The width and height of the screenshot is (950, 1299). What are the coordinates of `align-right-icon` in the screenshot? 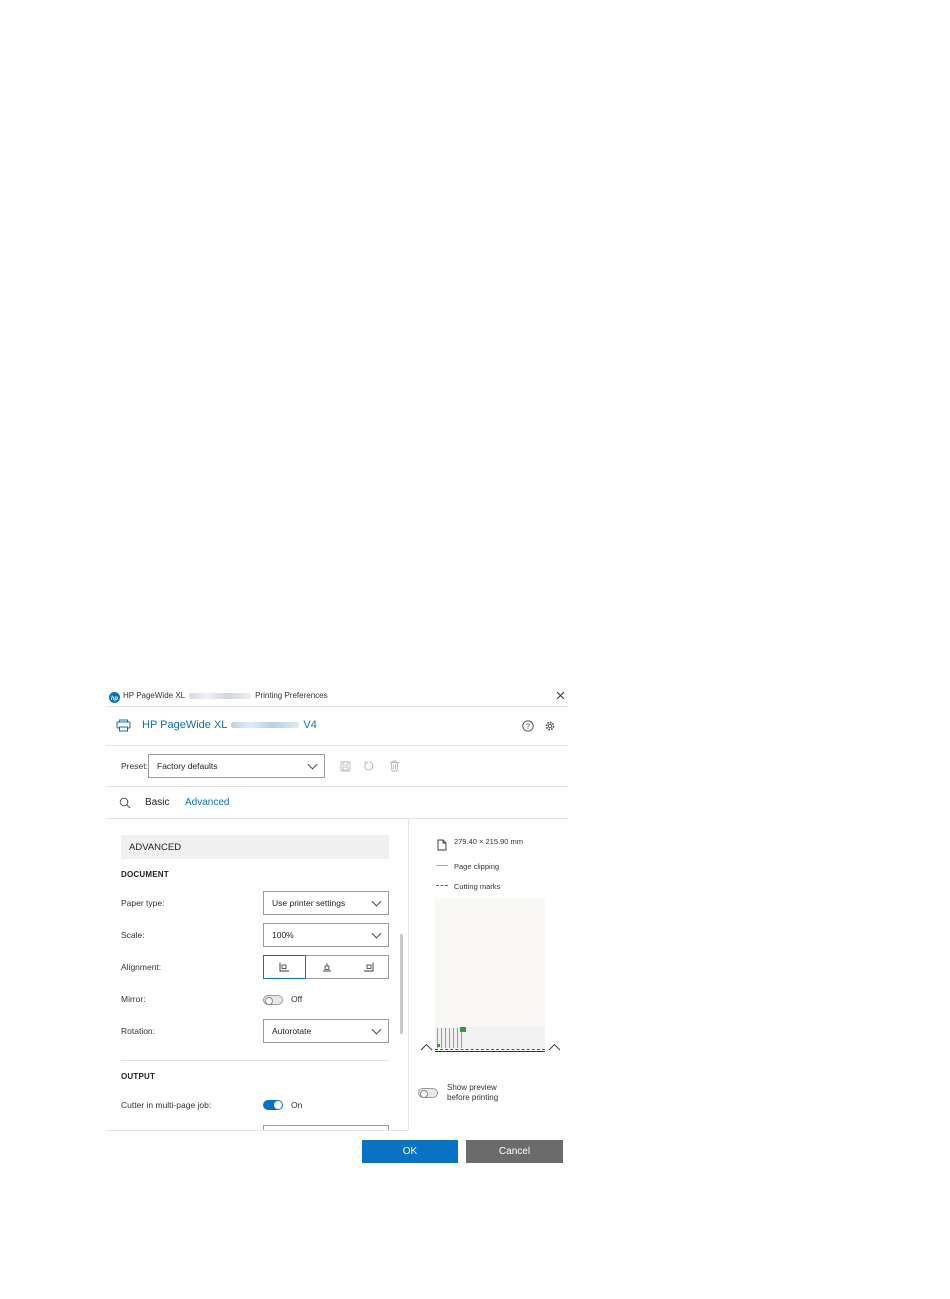 It's located at (369, 967).